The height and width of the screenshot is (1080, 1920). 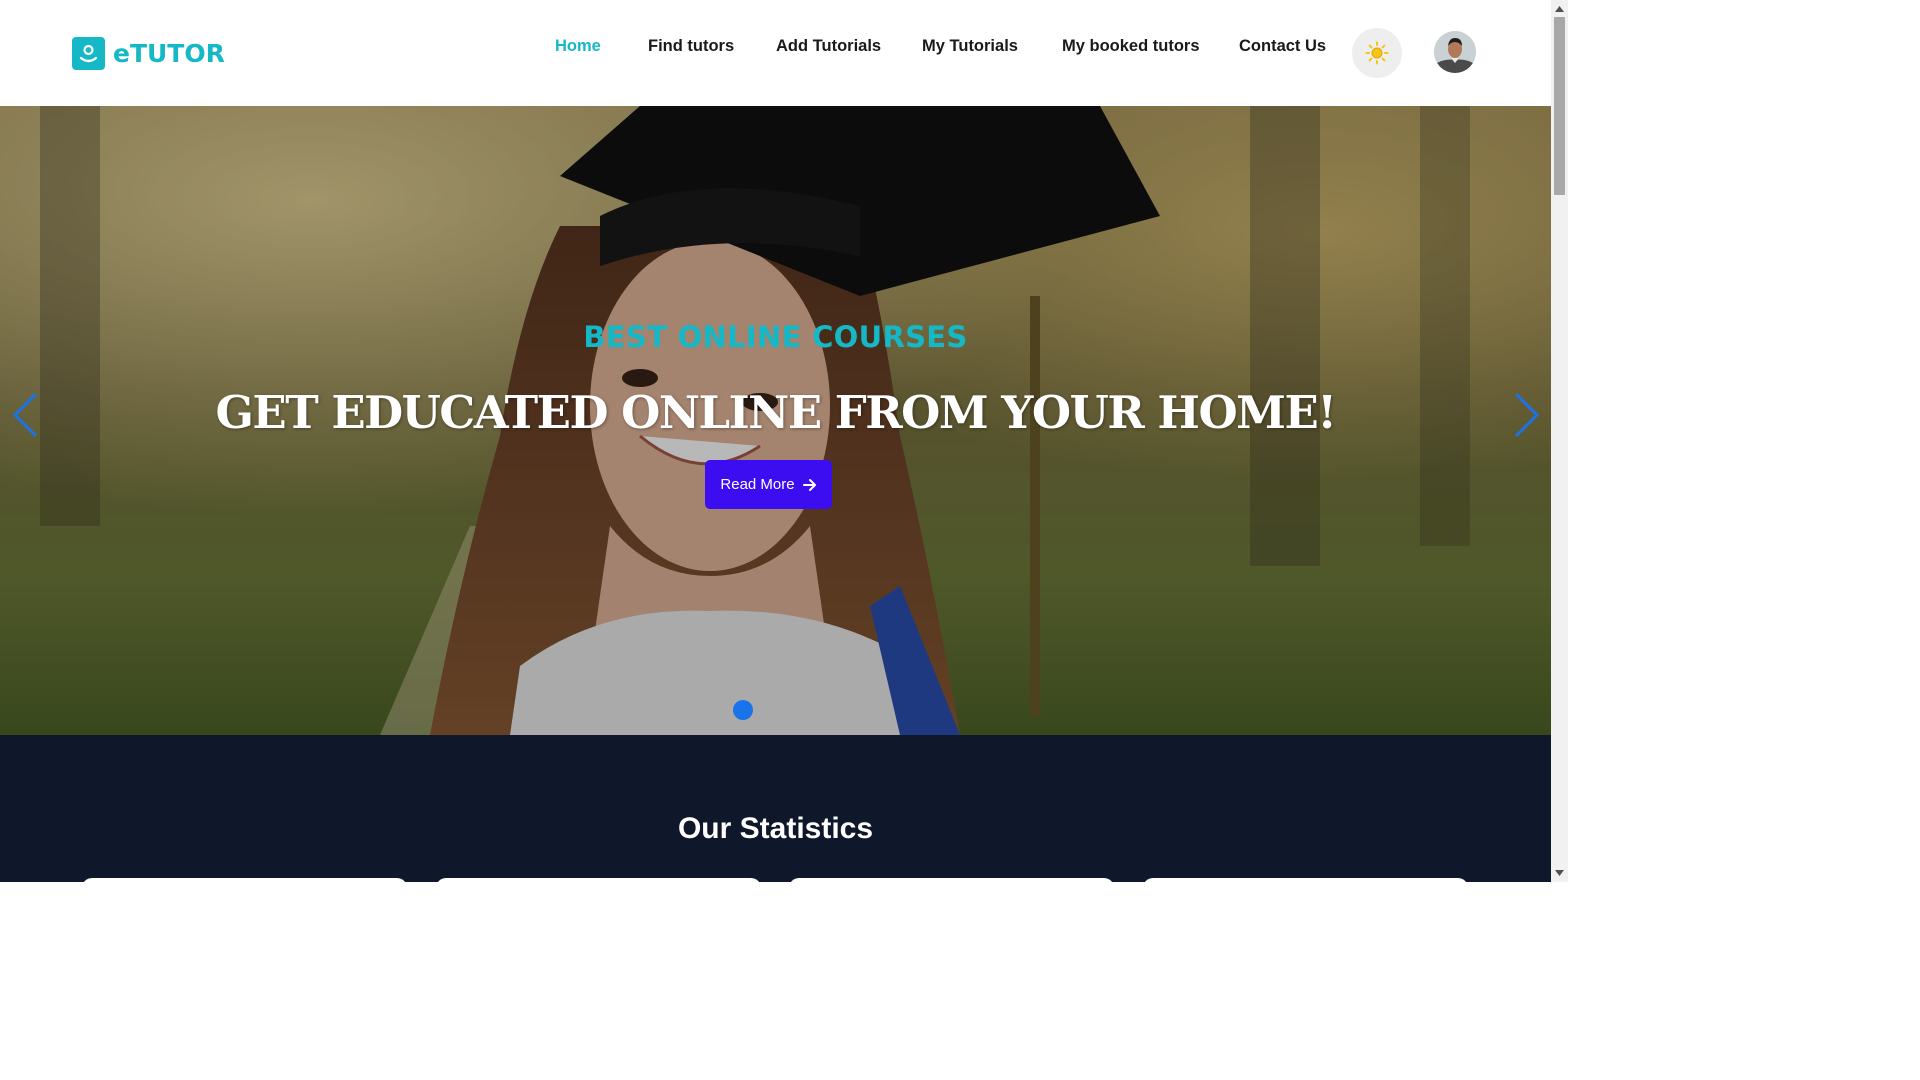 I want to click on arrow-right-icon, so click(x=809, y=484).